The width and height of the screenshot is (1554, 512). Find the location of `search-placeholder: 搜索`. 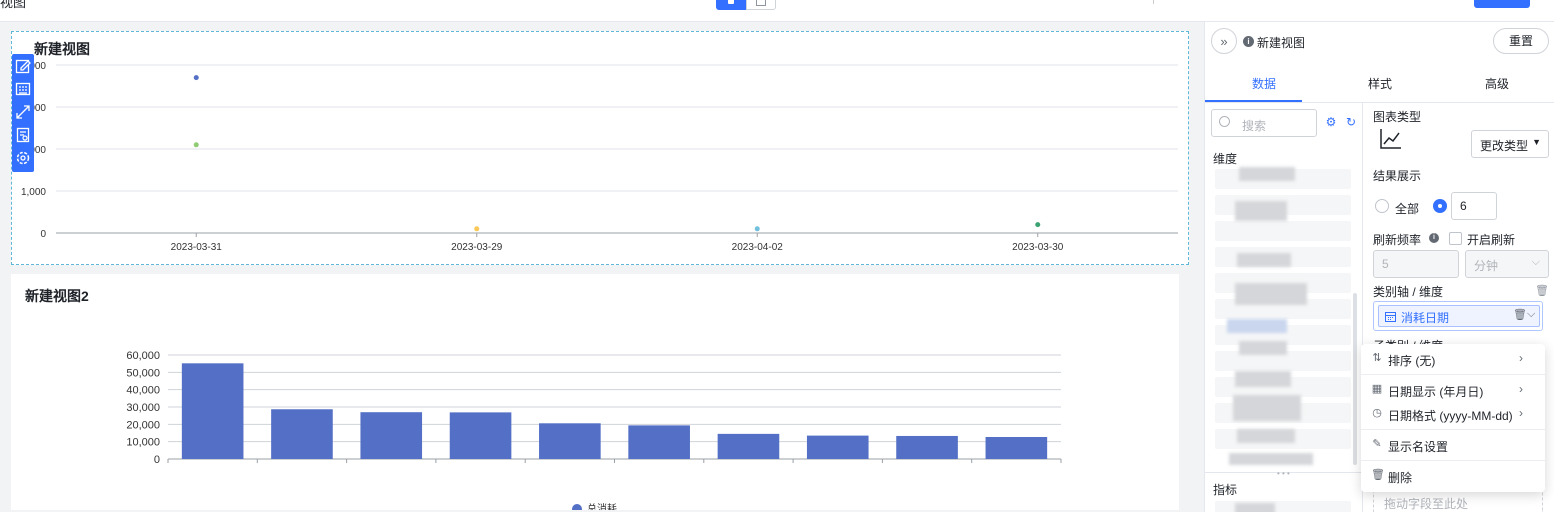

search-placeholder: 搜索 is located at coordinates (1254, 126).